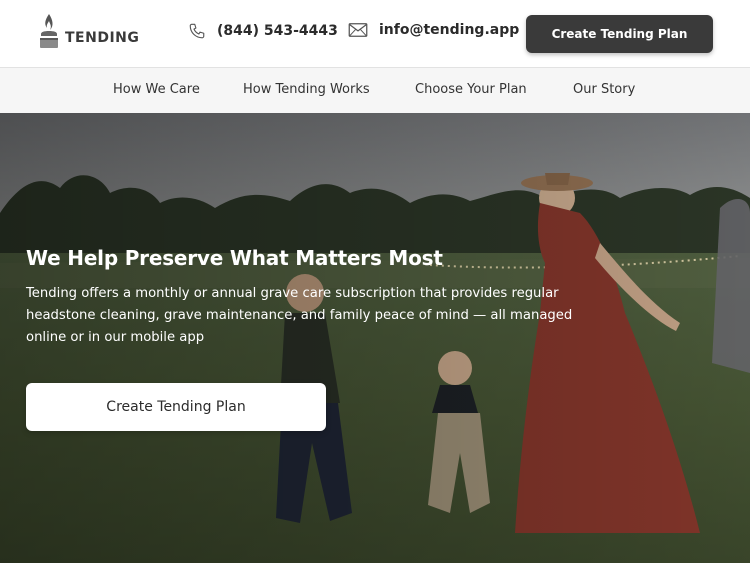  Describe the element at coordinates (277, 31) in the screenshot. I see `phone-number: (844) 543-4443` at that location.